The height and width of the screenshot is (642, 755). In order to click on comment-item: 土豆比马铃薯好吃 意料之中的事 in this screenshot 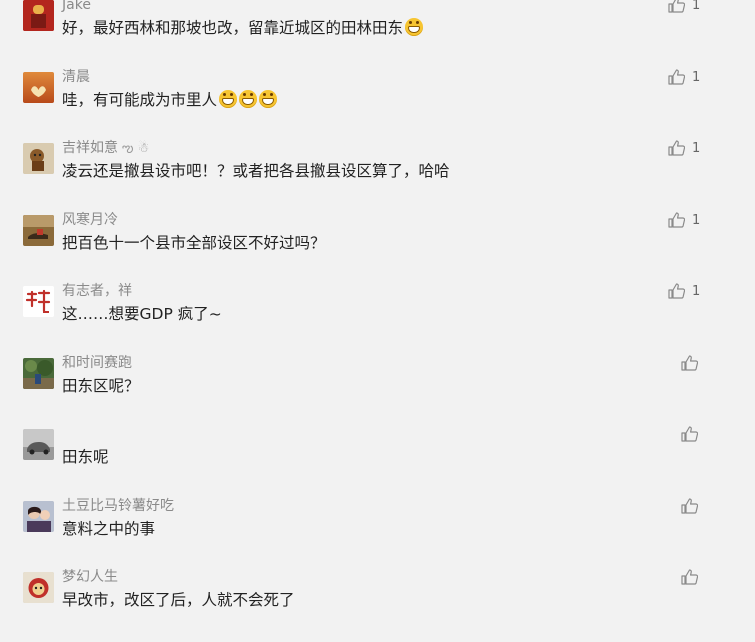, I will do `click(377, 534)`.